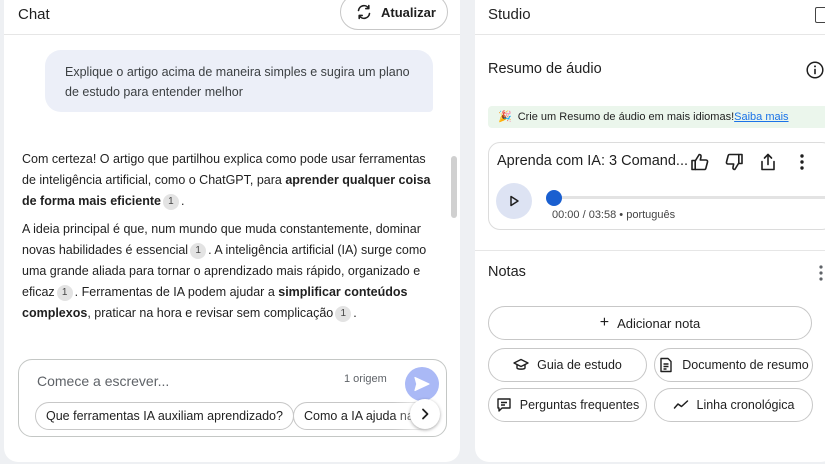  What do you see at coordinates (232, 34) in the screenshot?
I see `chat-header-divider` at bounding box center [232, 34].